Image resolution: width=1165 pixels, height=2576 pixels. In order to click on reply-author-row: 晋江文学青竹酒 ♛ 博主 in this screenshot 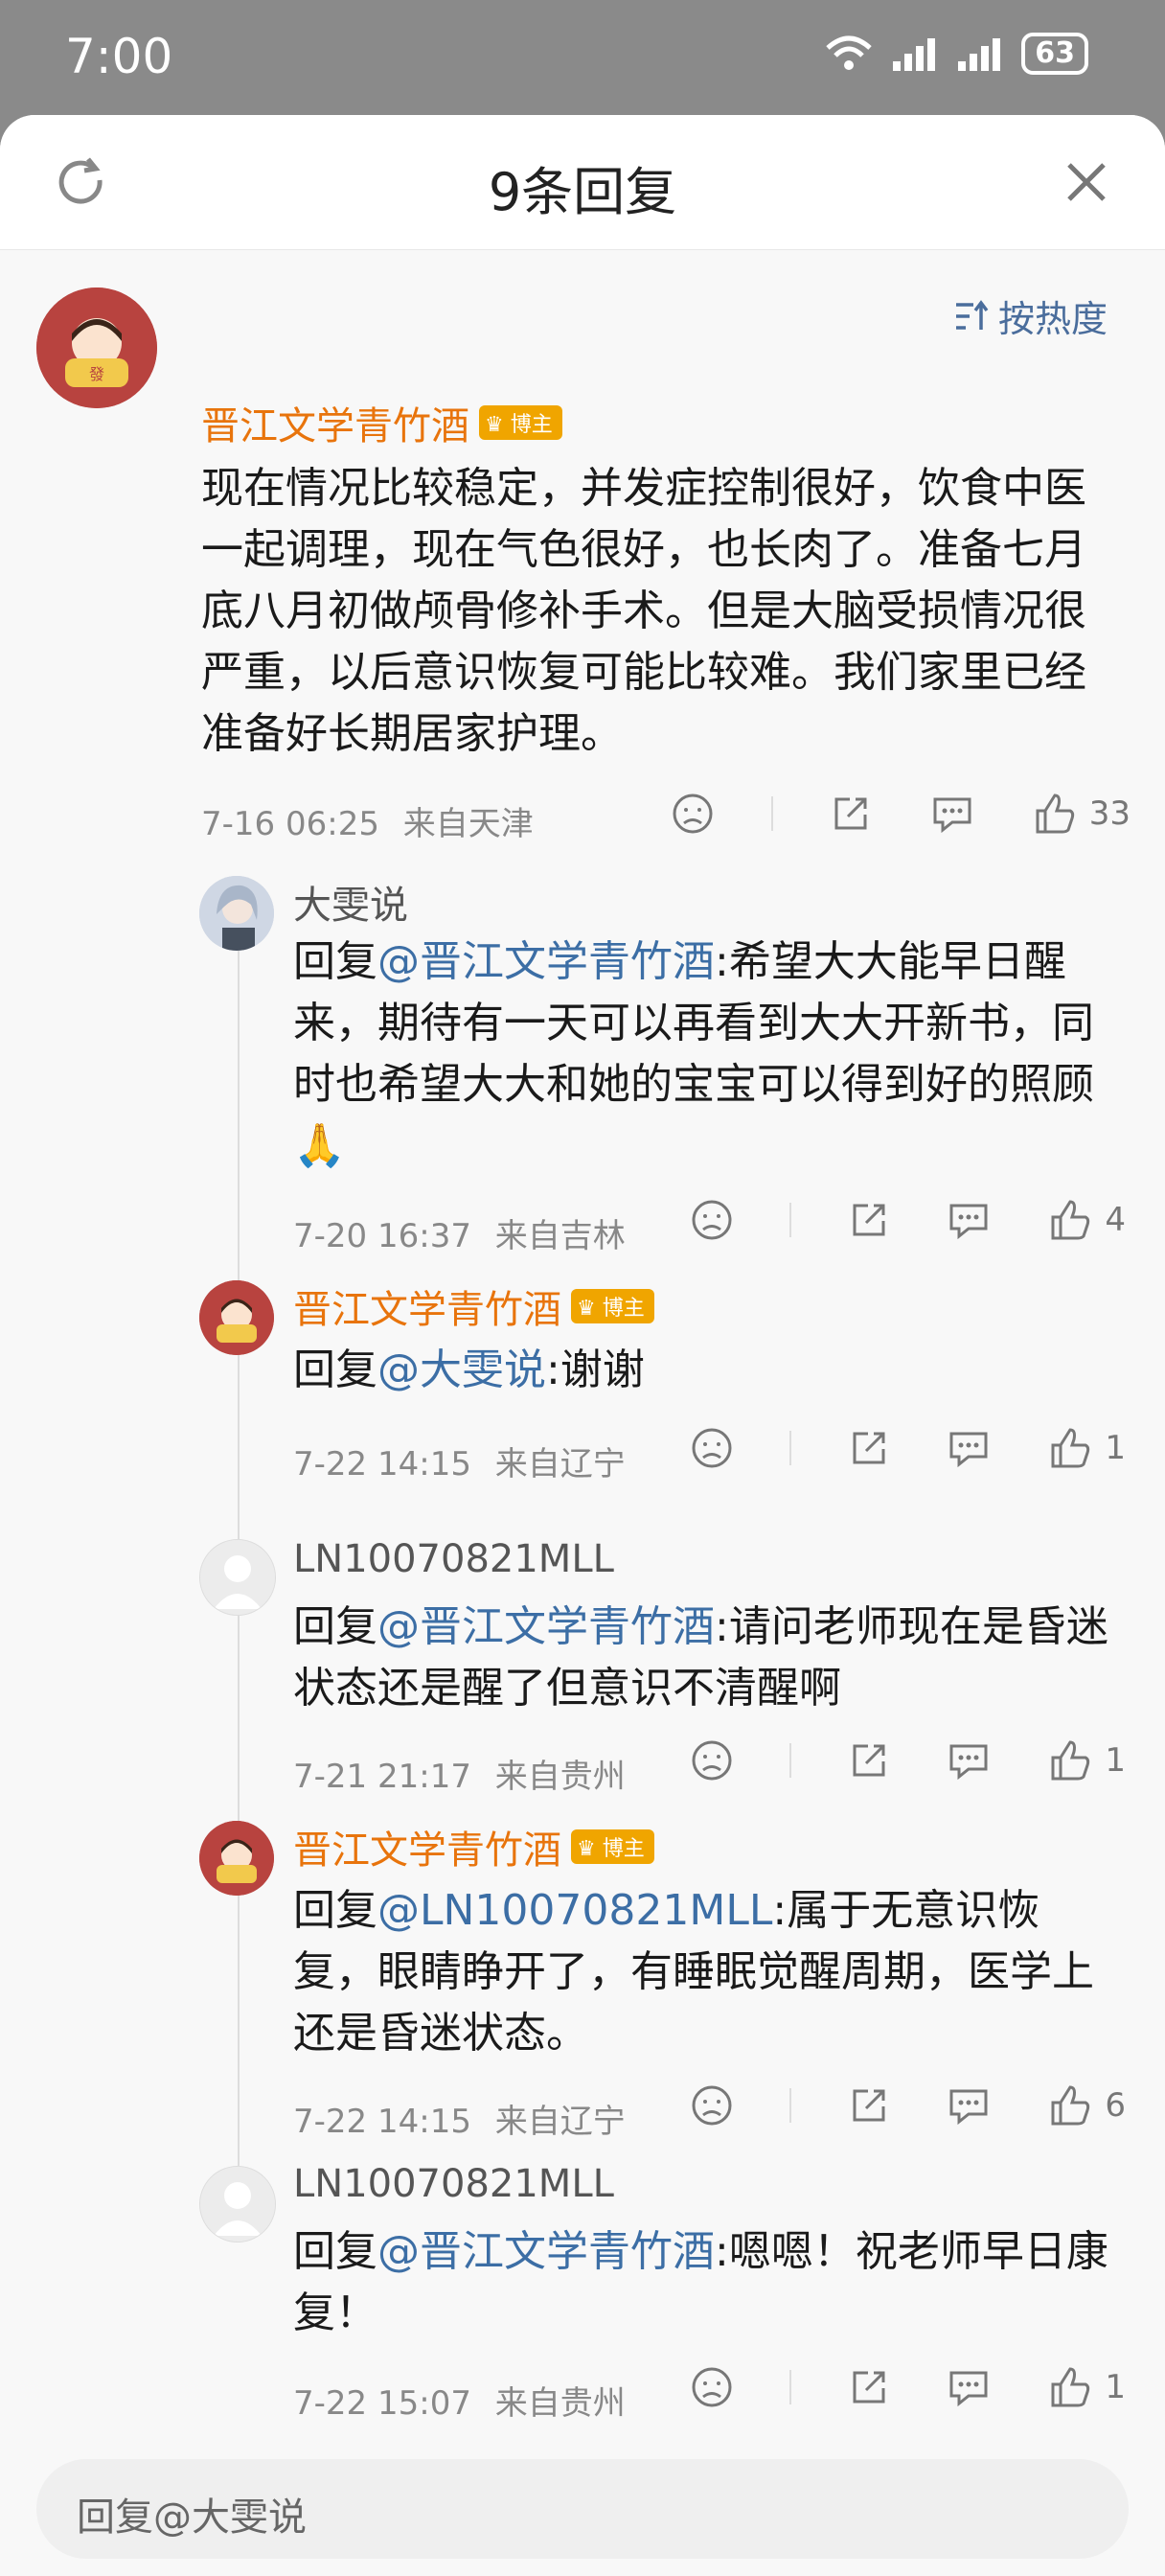, I will do `click(473, 1846)`.